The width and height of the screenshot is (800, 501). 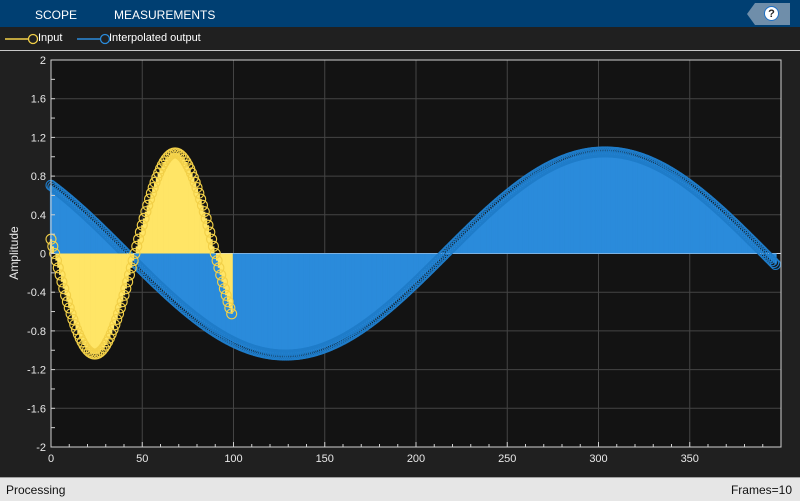 I want to click on input-marker-icon, so click(x=21, y=39).